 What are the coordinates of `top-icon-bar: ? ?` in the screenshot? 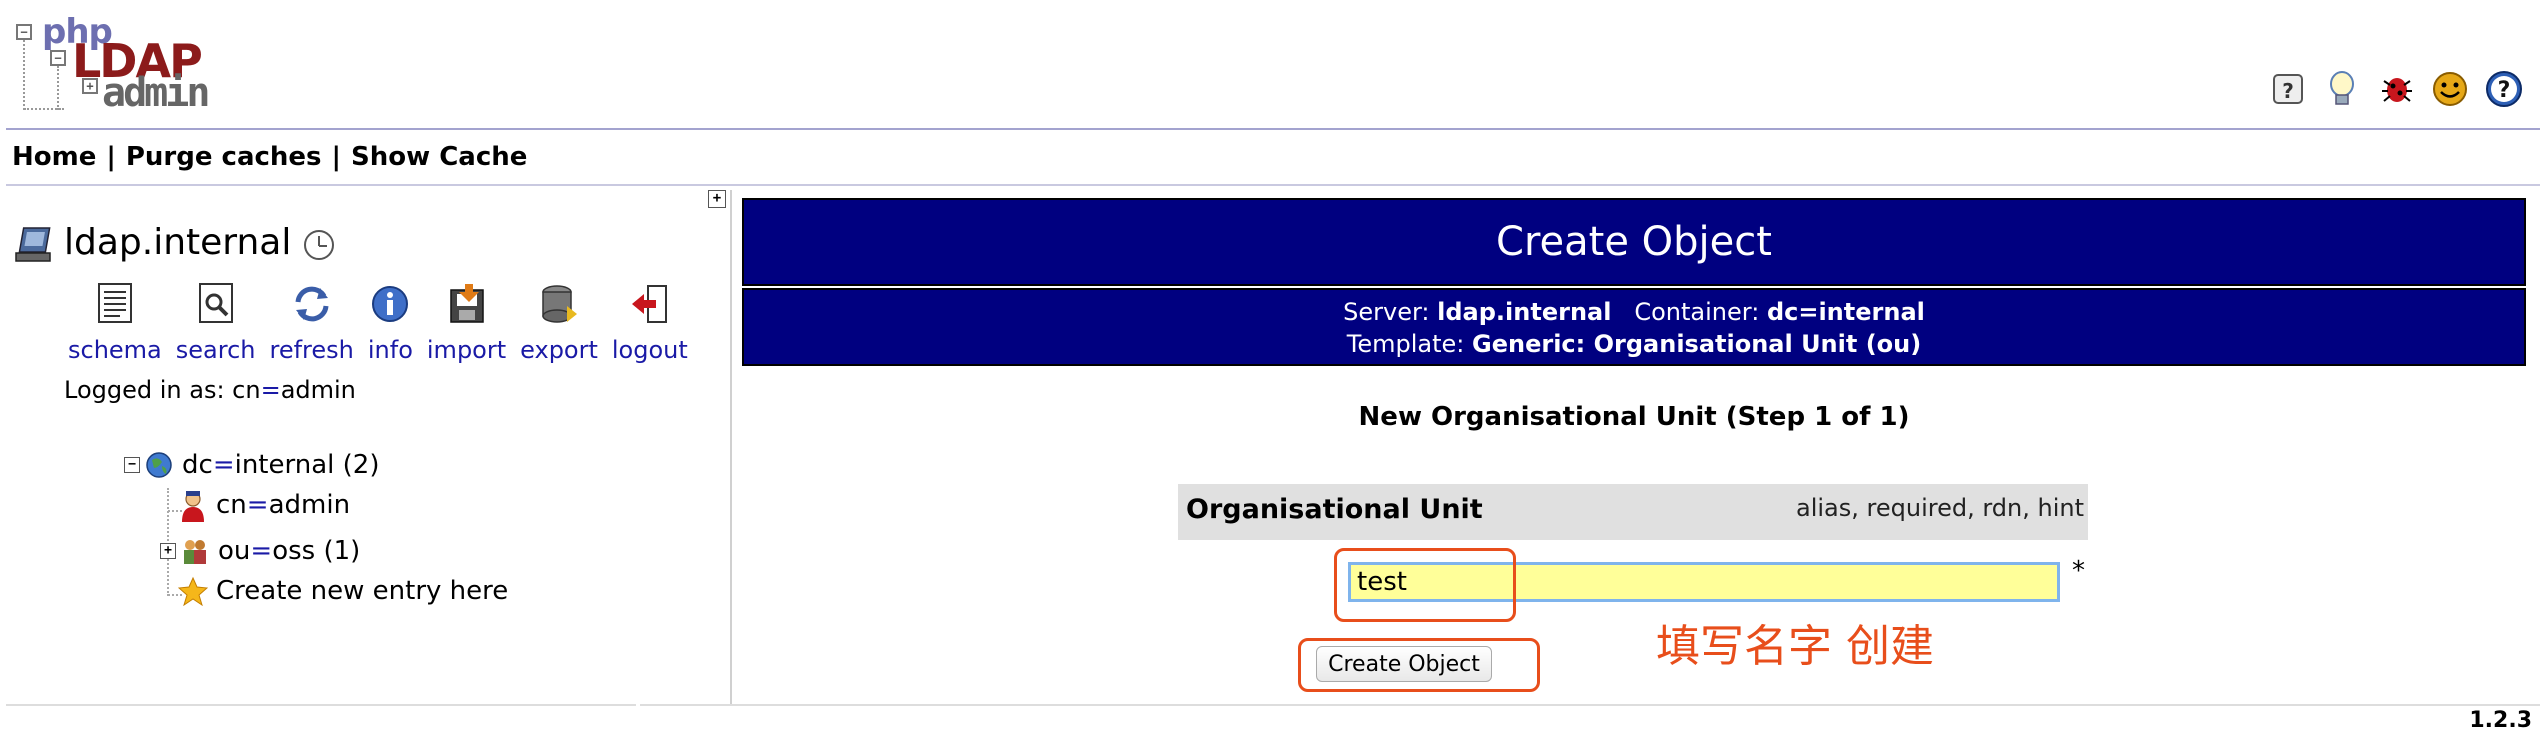 It's located at (2396, 89).